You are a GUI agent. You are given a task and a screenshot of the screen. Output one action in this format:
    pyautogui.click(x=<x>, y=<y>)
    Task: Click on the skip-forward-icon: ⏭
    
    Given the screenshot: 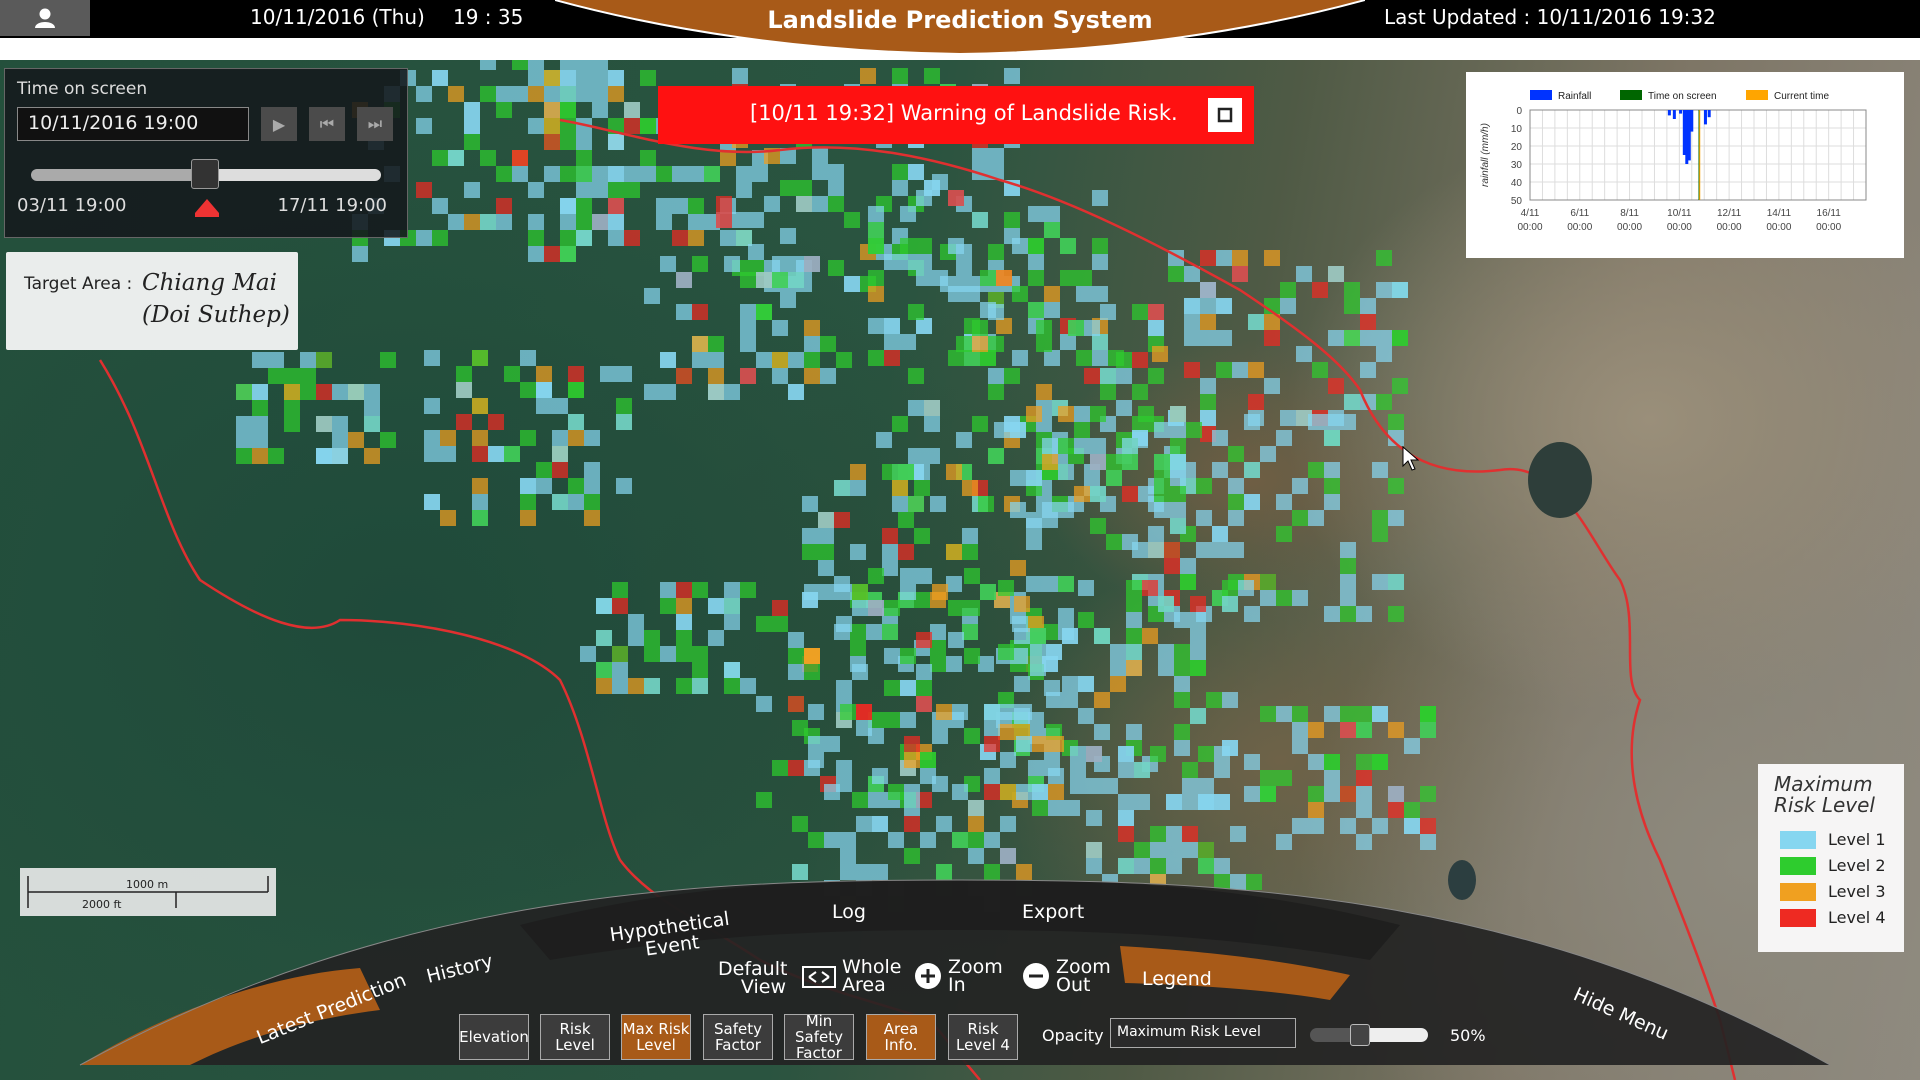 What is the action you would take?
    pyautogui.click(x=375, y=123)
    